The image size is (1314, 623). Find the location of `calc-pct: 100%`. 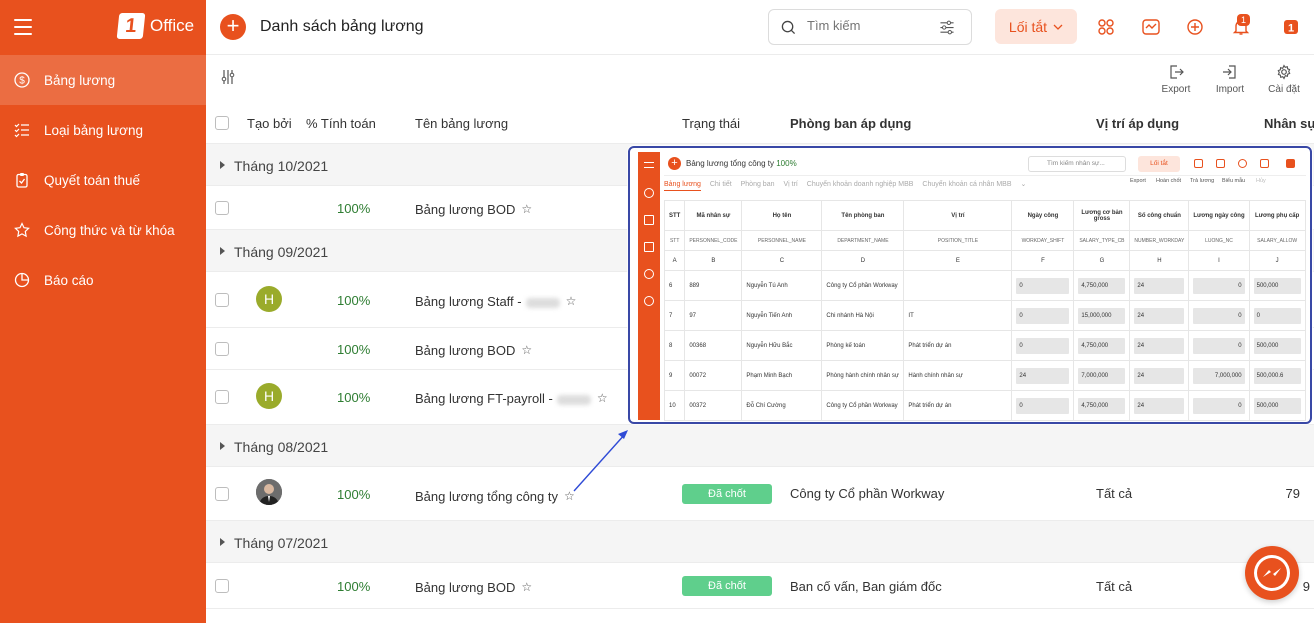

calc-pct: 100% is located at coordinates (354, 208).